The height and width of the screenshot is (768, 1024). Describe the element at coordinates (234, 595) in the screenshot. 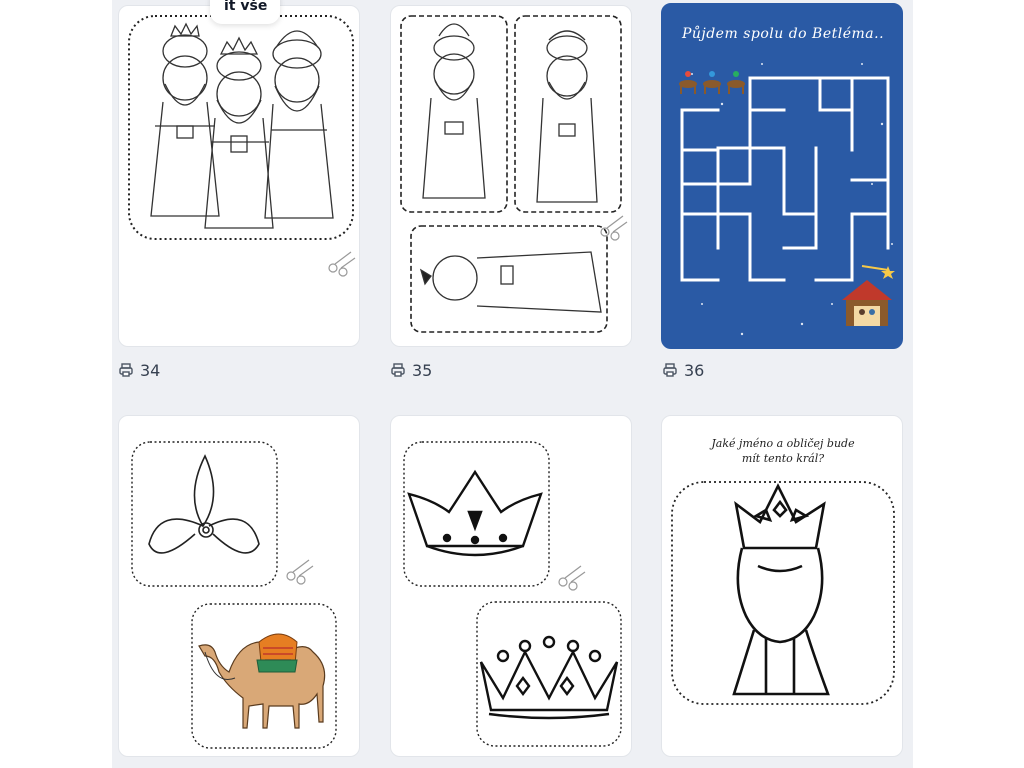

I see `turban-camel-illustration` at that location.